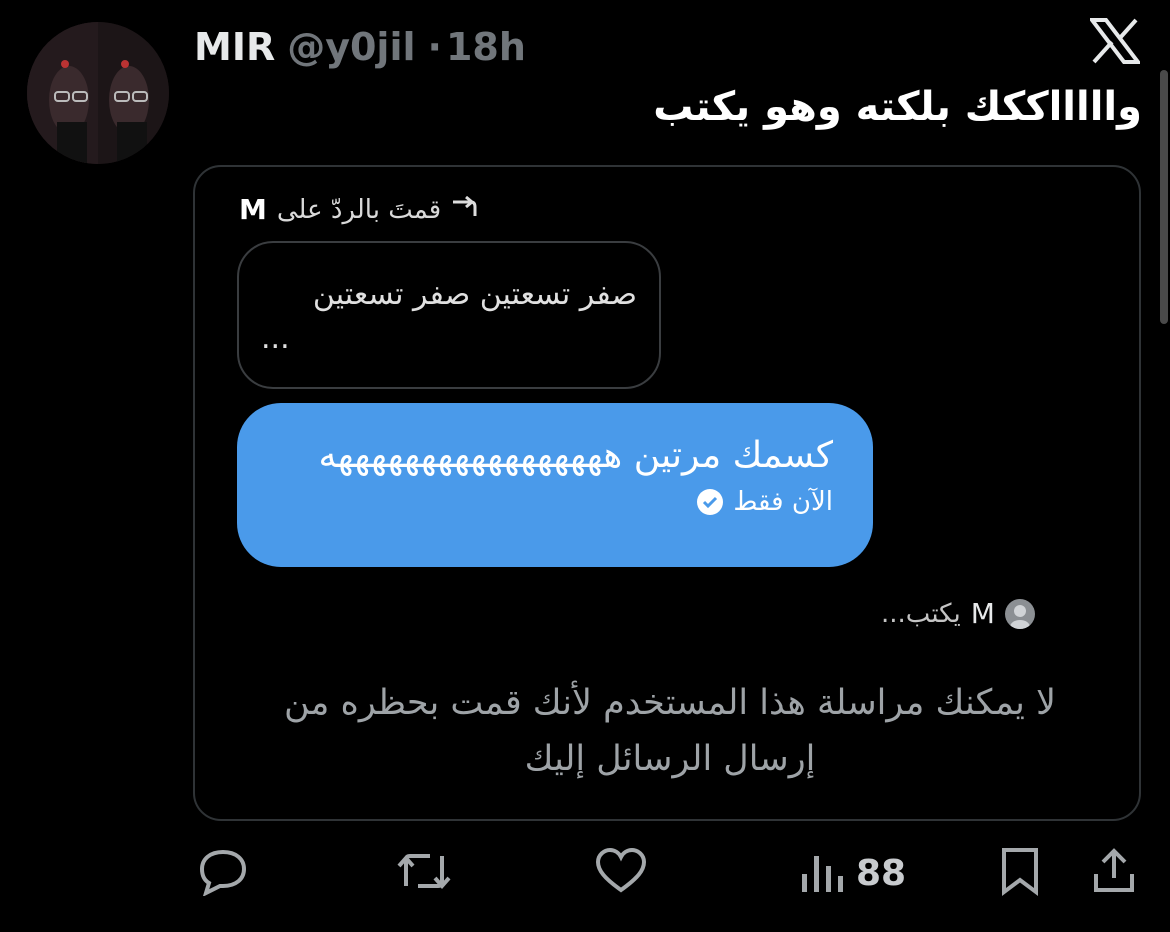 This screenshot has width=1170, height=932. Describe the element at coordinates (234, 47) in the screenshot. I see `author-name: MIR` at that location.